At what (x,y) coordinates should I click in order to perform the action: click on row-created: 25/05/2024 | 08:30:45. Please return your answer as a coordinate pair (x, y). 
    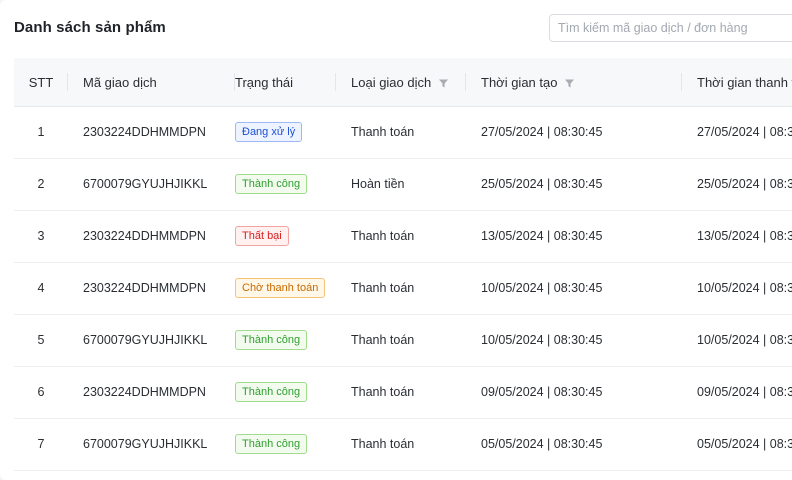
    Looking at the image, I should click on (542, 184).